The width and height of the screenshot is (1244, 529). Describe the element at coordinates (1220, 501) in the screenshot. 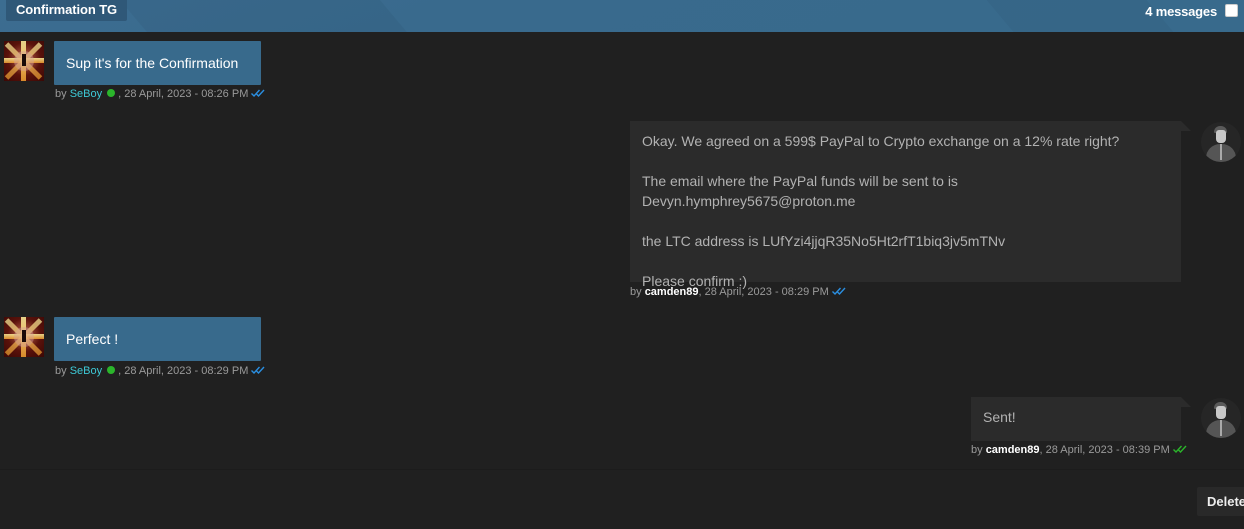

I see `delete-button: Delete` at that location.